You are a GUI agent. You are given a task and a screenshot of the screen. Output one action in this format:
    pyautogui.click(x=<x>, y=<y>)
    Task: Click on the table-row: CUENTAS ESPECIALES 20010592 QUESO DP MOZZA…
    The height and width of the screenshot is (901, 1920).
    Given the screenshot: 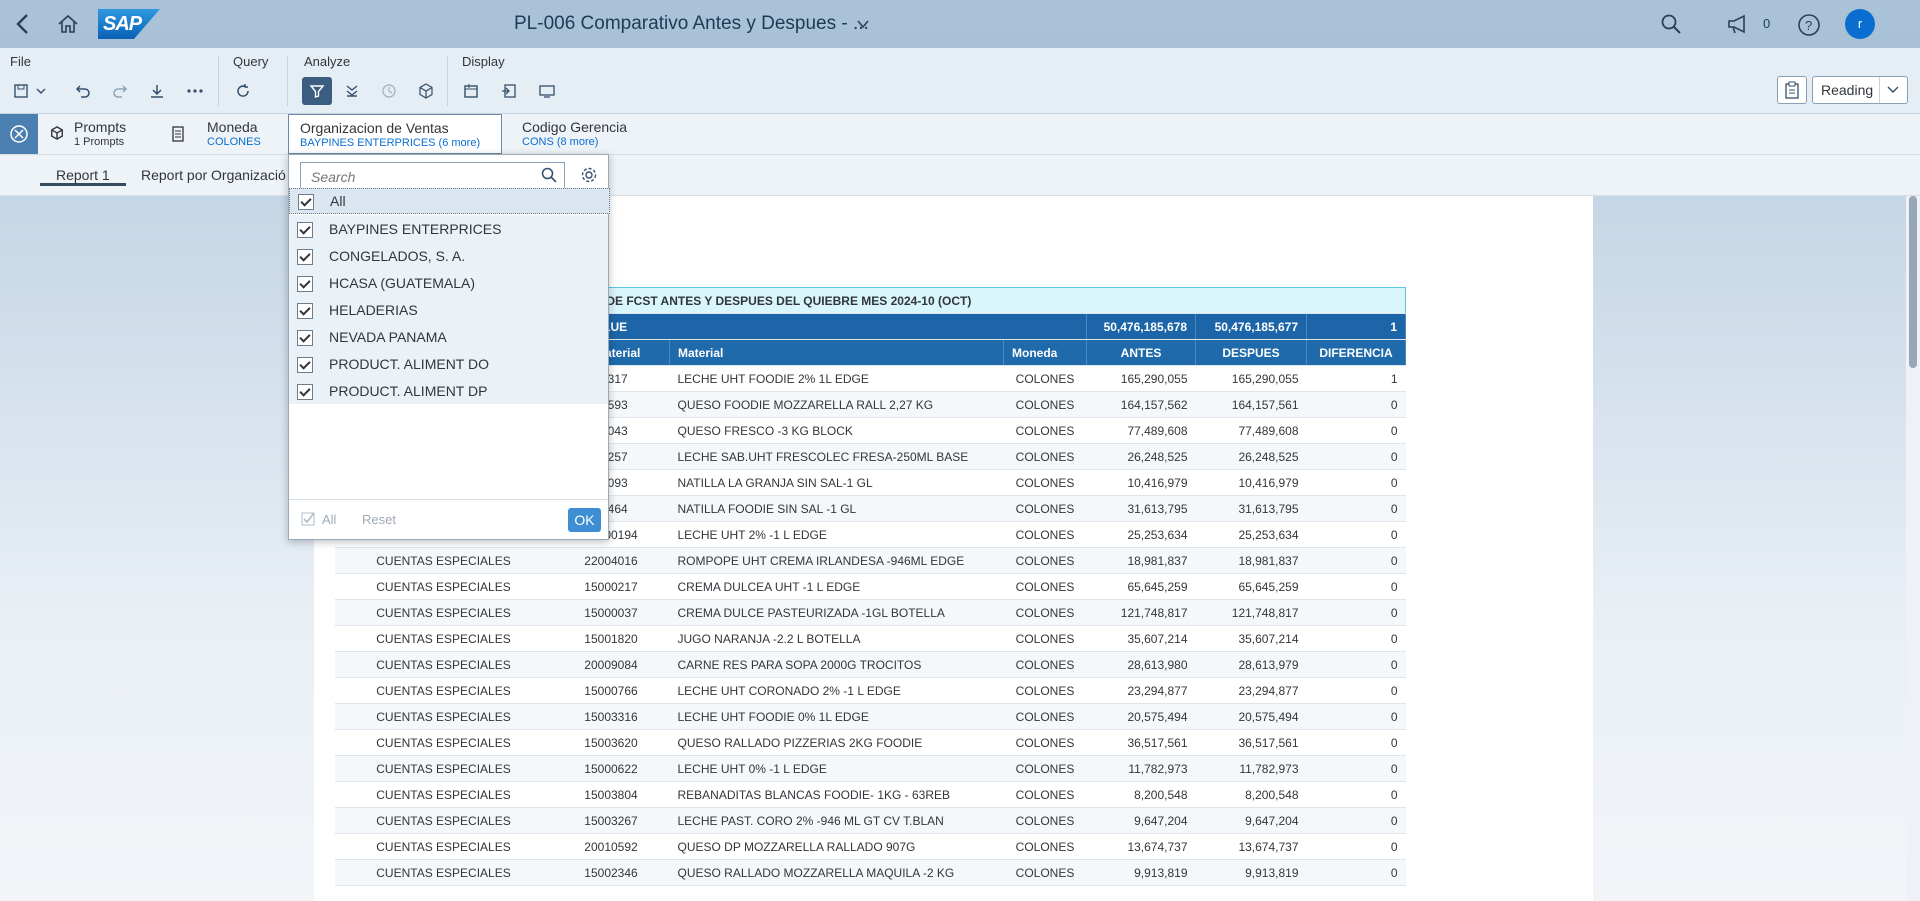 What is the action you would take?
    pyautogui.click(x=870, y=846)
    